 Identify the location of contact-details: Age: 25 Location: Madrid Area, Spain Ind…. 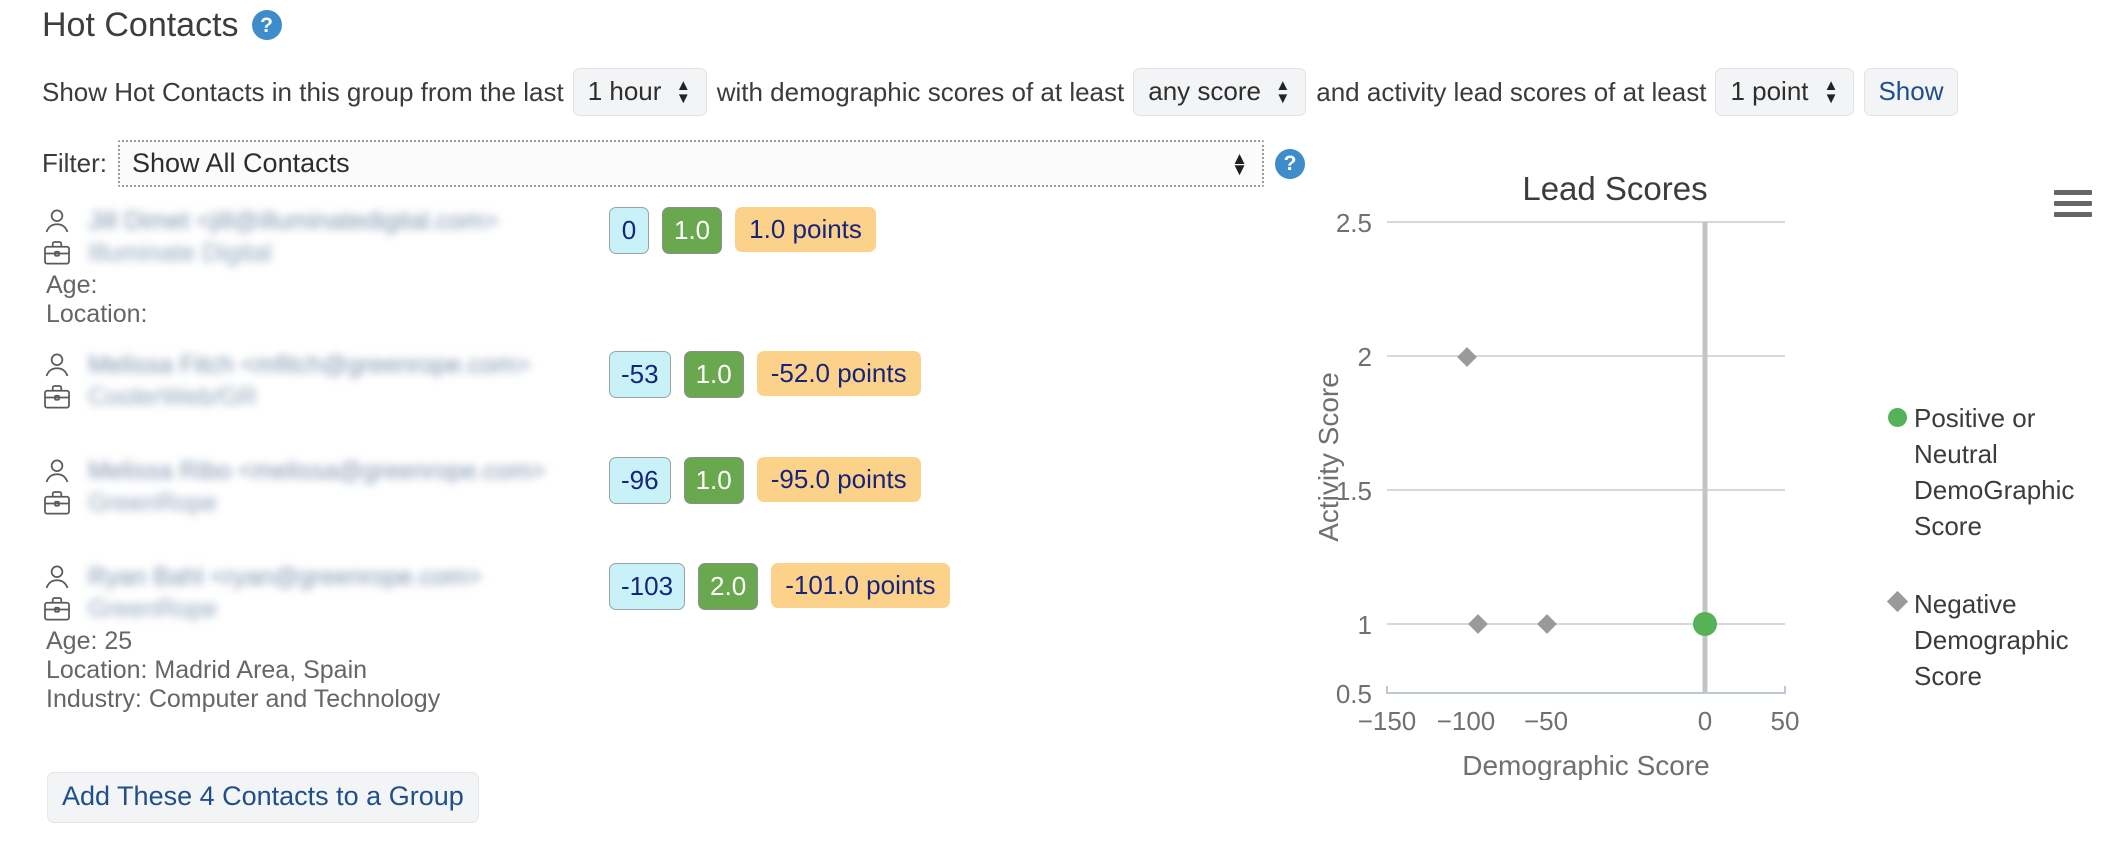
(657, 670).